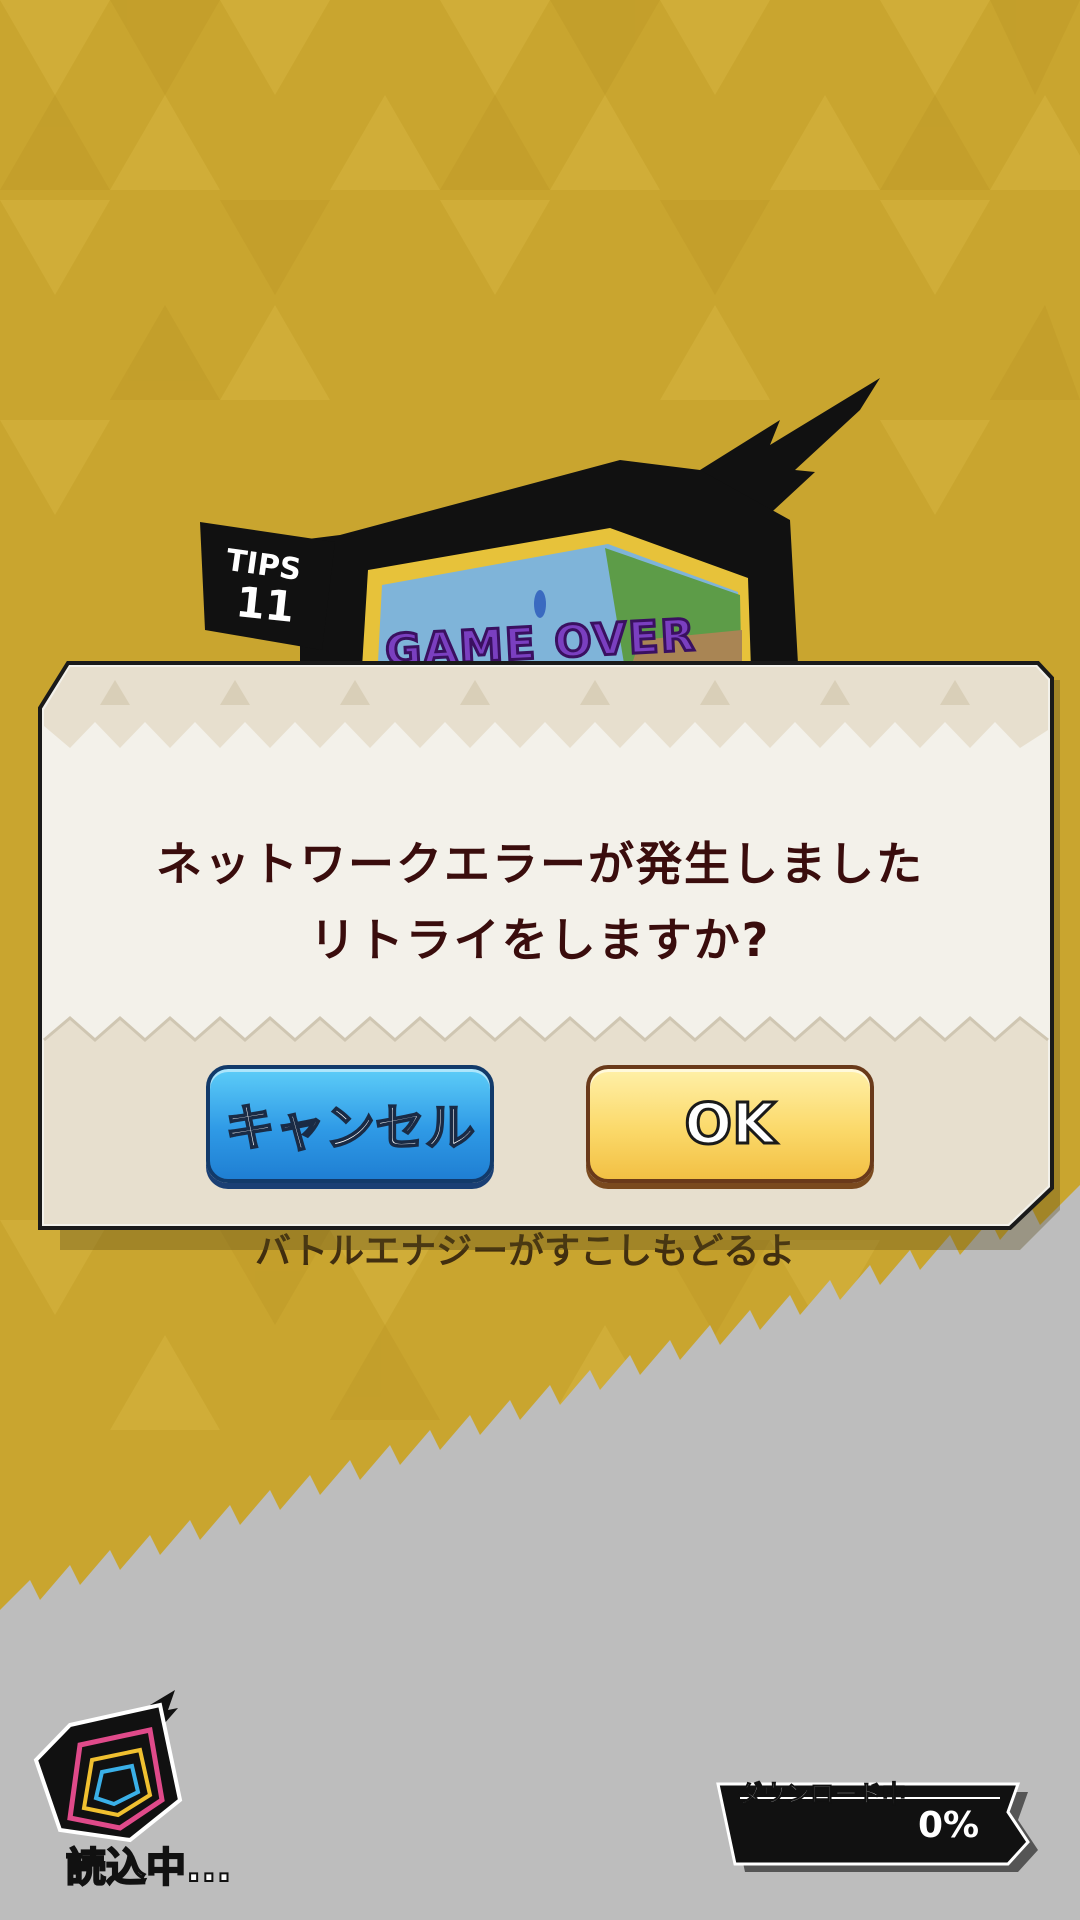 The image size is (1080, 1920). Describe the element at coordinates (949, 1825) in the screenshot. I see `download-percent: 0%` at that location.